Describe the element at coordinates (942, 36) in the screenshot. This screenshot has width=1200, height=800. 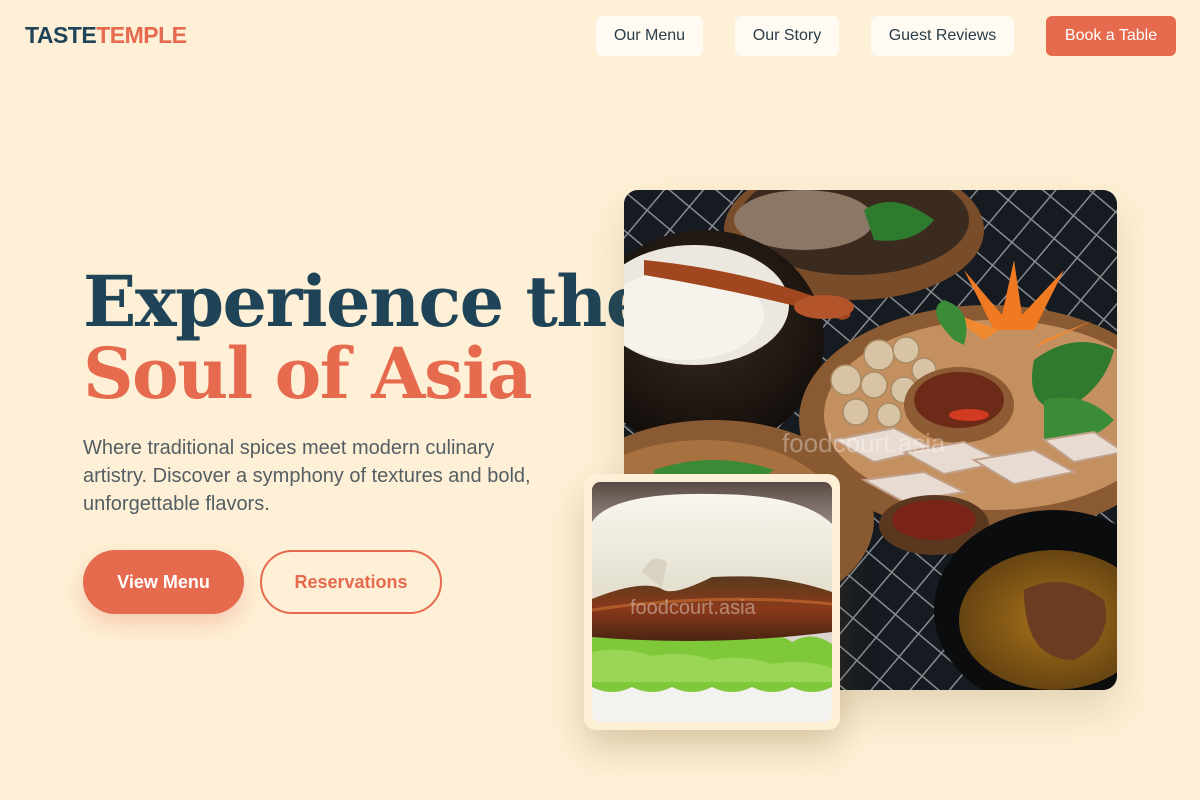
I see `nav-guest-reviews: Guest Reviews` at that location.